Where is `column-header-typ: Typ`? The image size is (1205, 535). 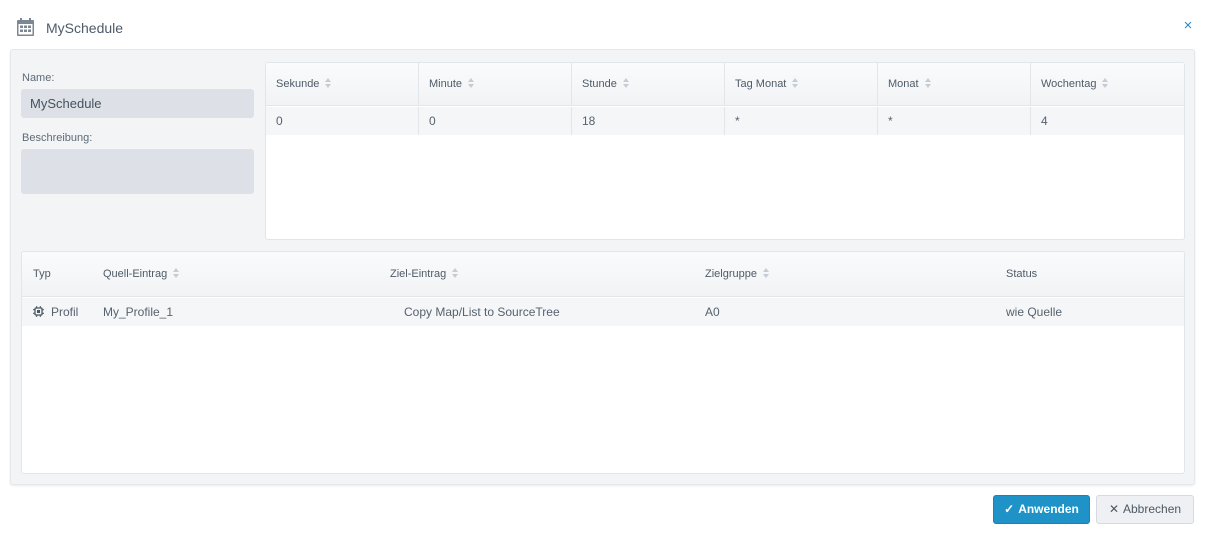
column-header-typ: Typ is located at coordinates (42, 274).